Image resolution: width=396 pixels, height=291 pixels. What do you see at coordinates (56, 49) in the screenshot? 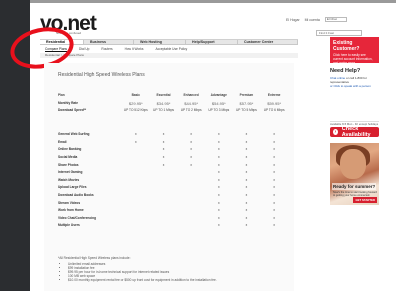
I see `subnav-compare-plans: Compare Plans` at bounding box center [56, 49].